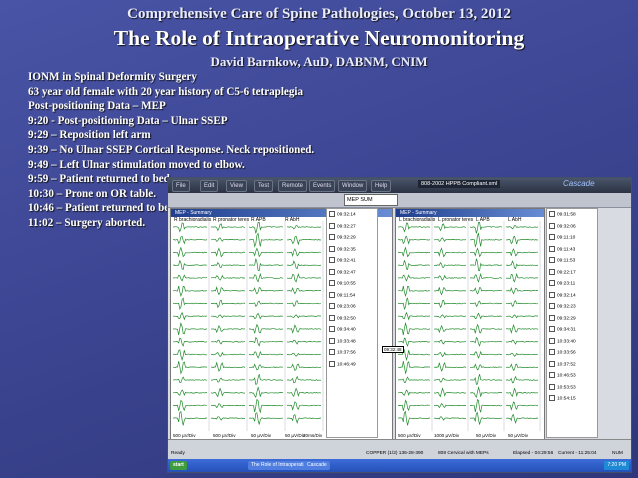 Image resolution: width=638 pixels, height=478 pixels. What do you see at coordinates (346, 249) in the screenshot?
I see `timestamp-text: 09:32:35` at bounding box center [346, 249].